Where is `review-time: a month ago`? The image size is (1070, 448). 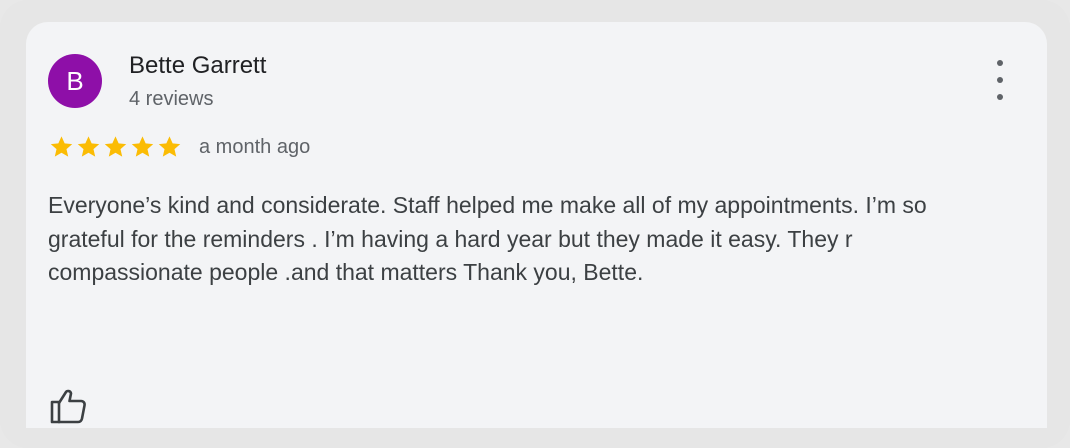 review-time: a month ago is located at coordinates (255, 146).